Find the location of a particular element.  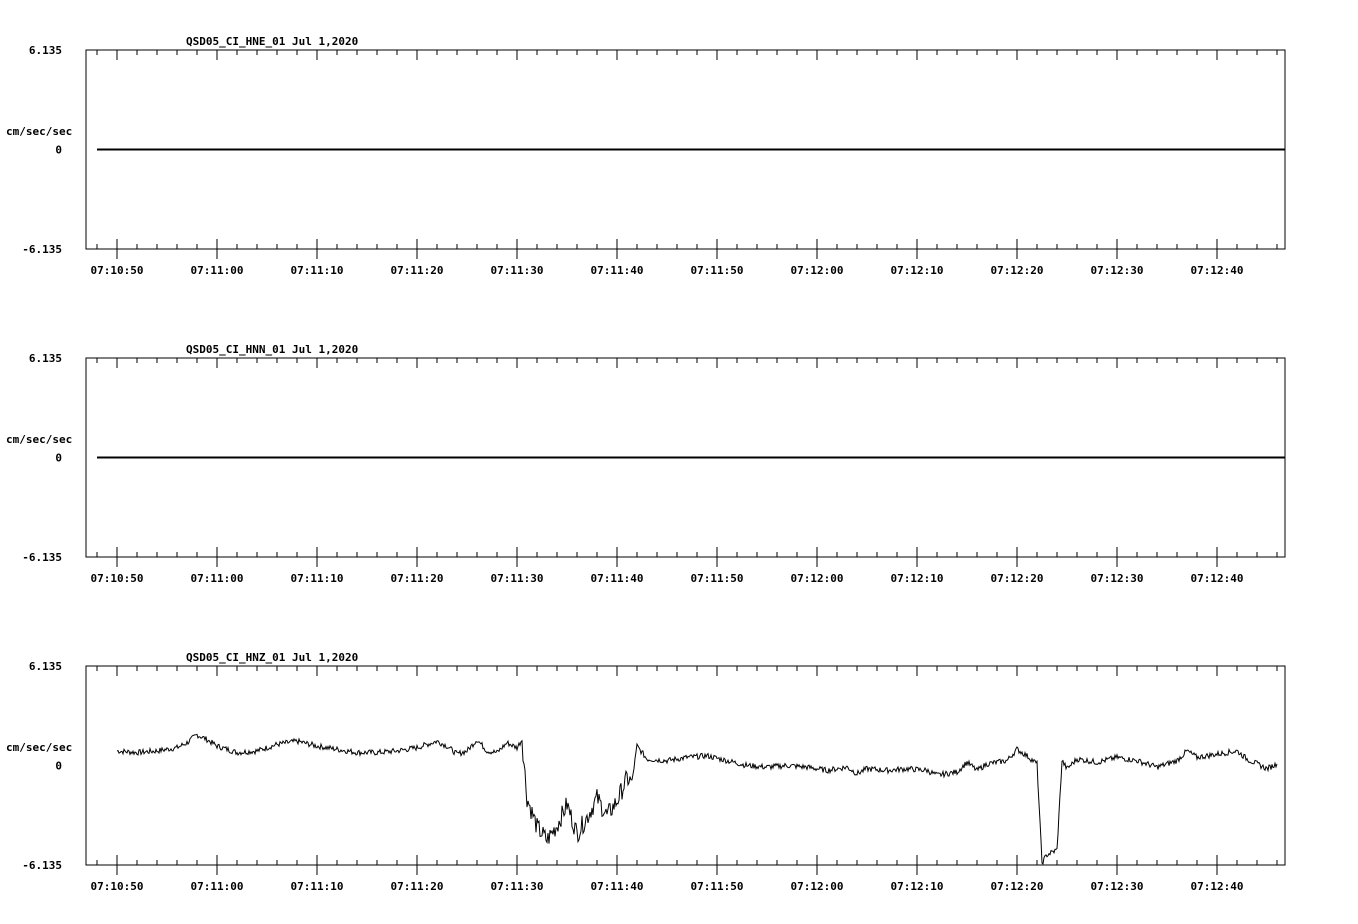

chart-title: QSD05_CI_HNE_01 Jul 1,2020 is located at coordinates (272, 41).